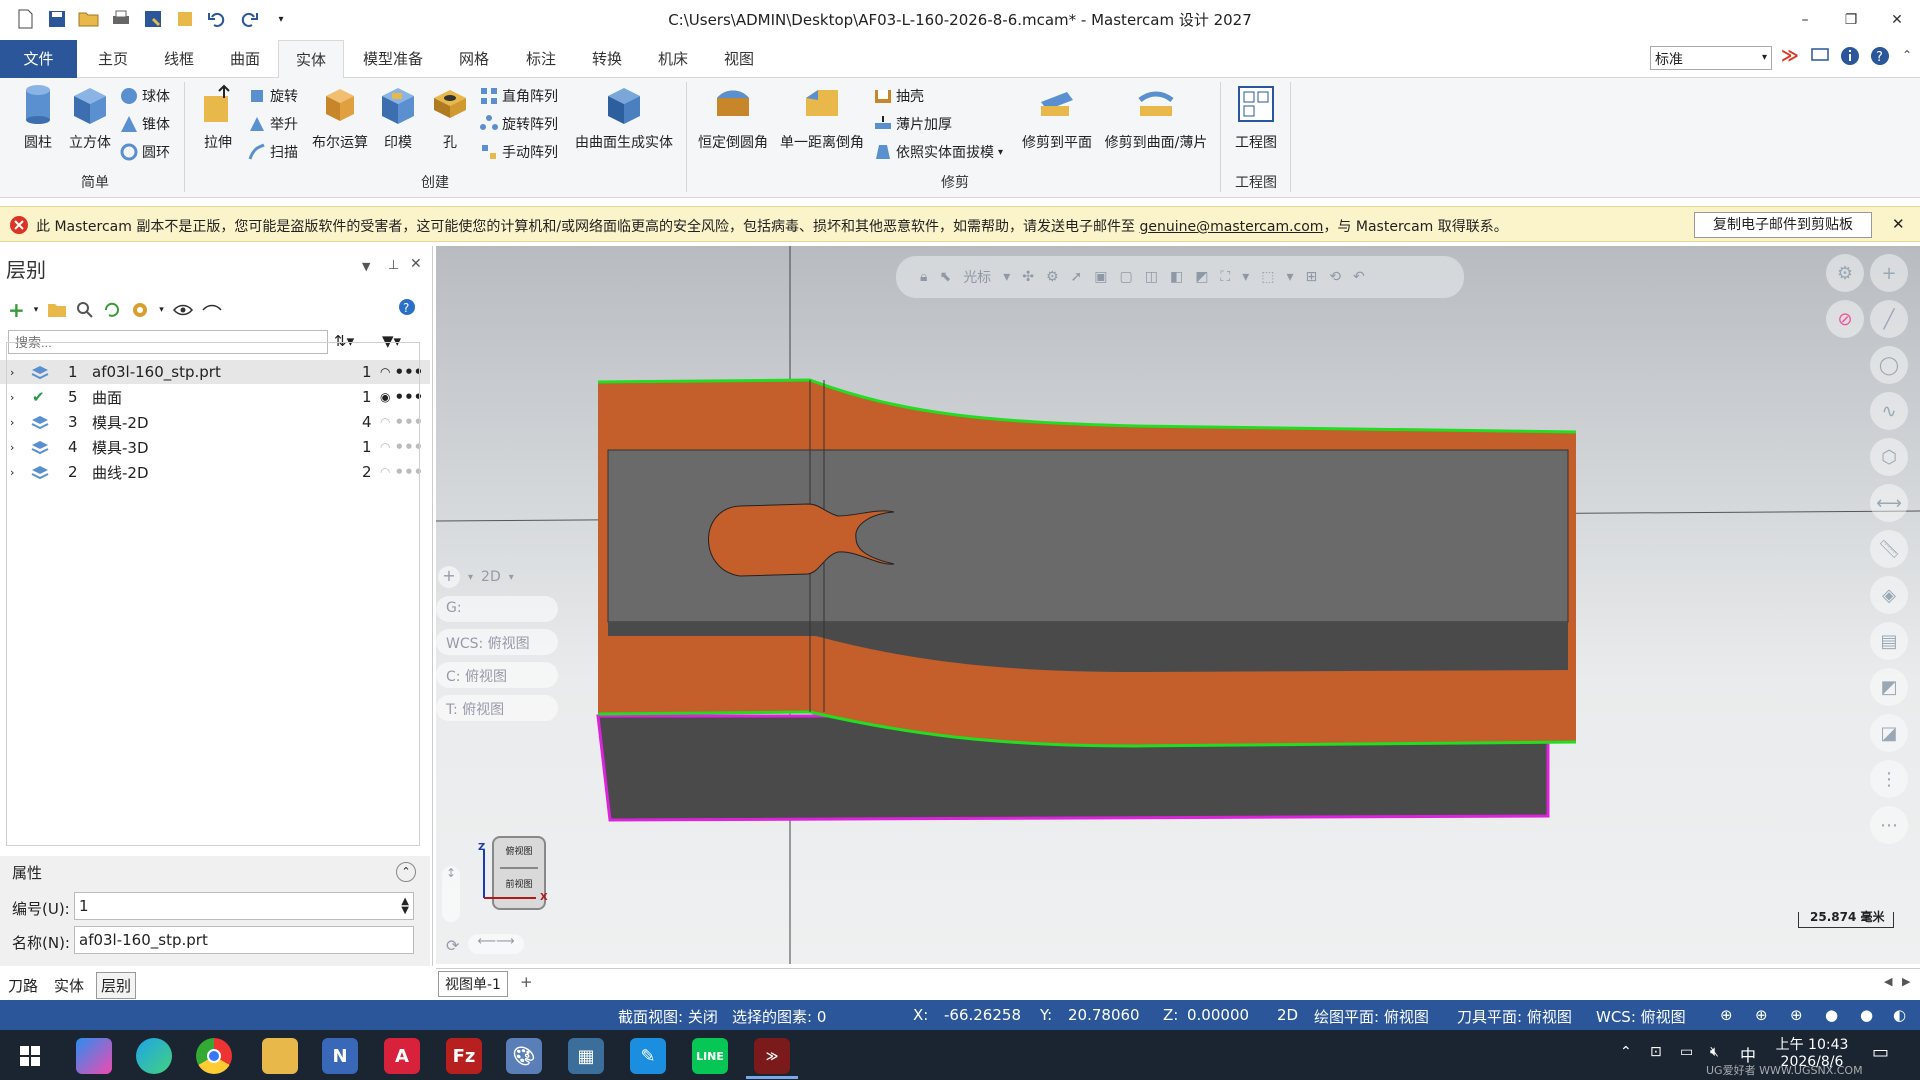 Image resolution: width=1920 pixels, height=1080 pixels. What do you see at coordinates (1335, 277) in the screenshot?
I see `rotate-select-icon: ⟲` at bounding box center [1335, 277].